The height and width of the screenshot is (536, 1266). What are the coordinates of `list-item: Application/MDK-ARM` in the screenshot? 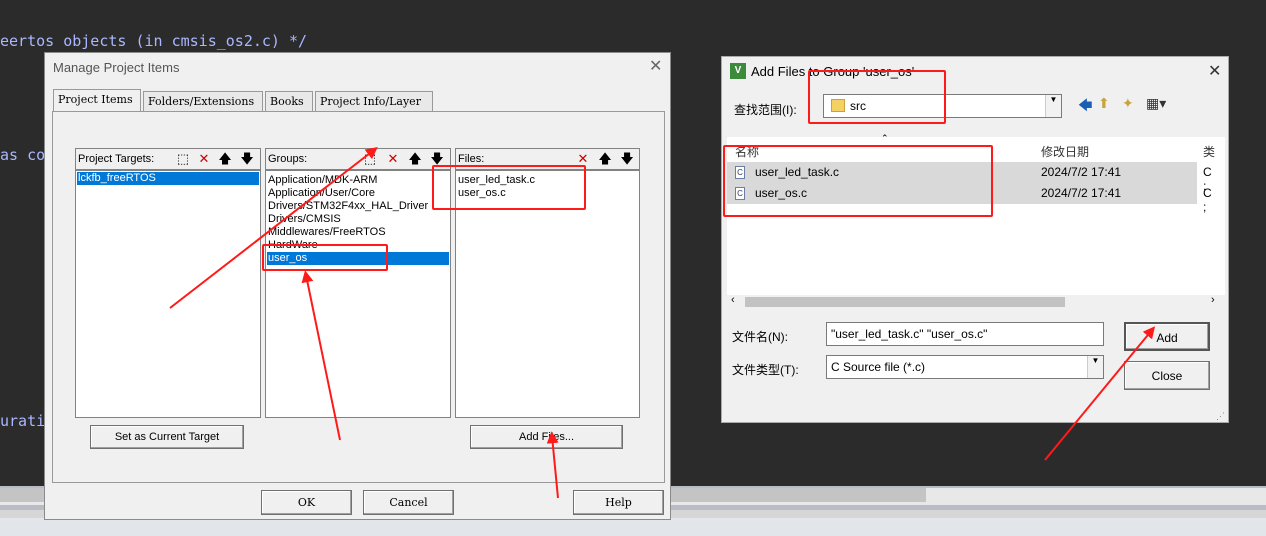 It's located at (322, 180).